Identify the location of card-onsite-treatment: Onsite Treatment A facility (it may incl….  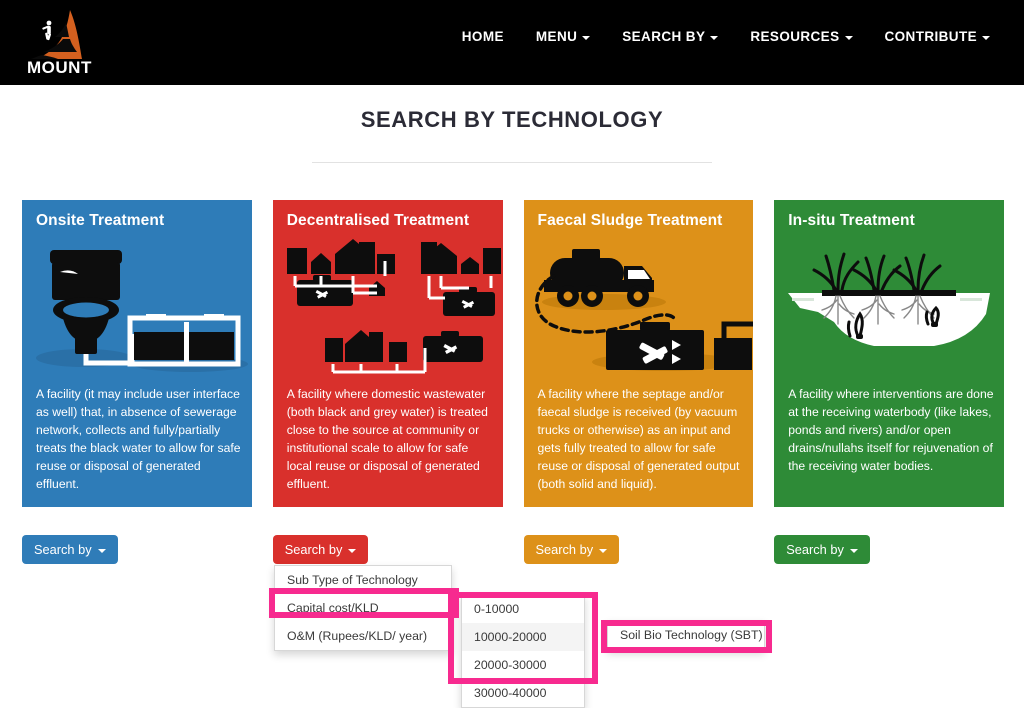
(137, 353).